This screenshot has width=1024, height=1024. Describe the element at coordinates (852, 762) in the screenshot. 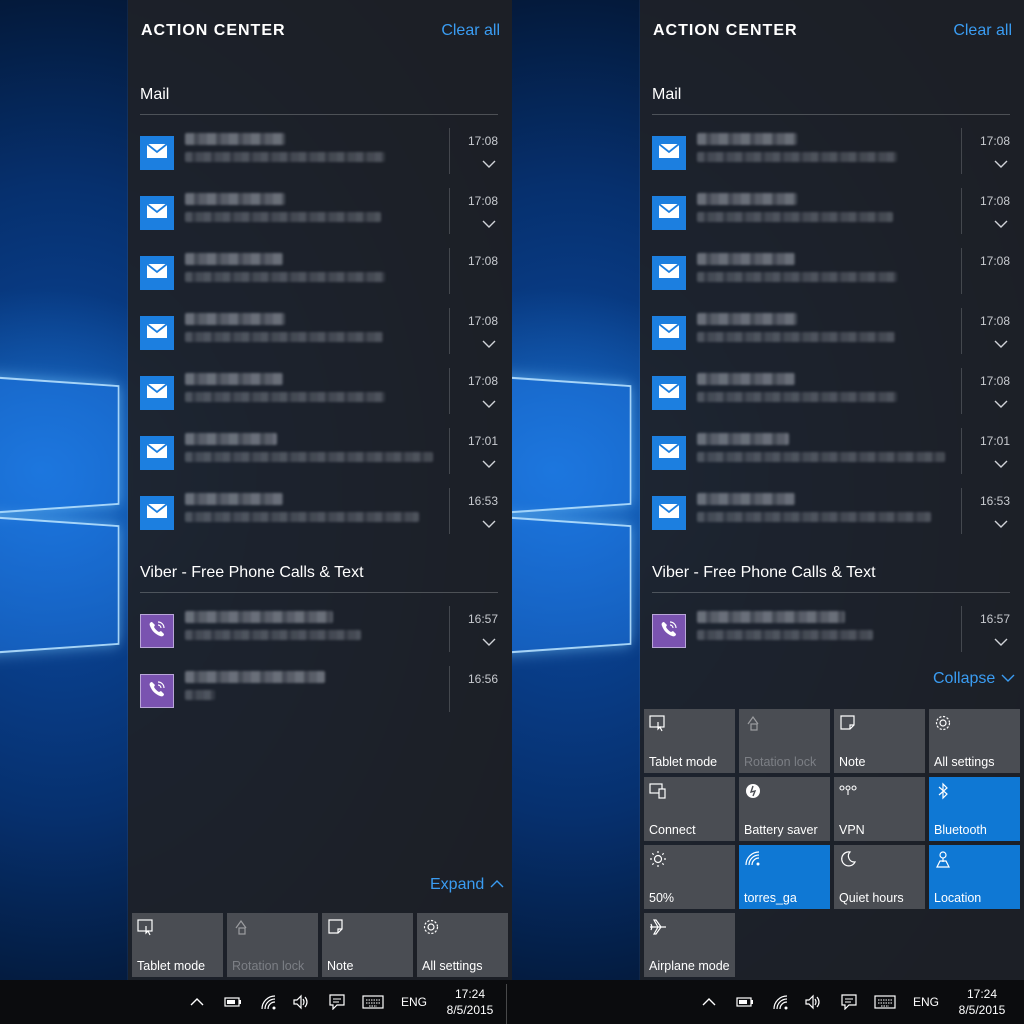

I see `quick-action-label: Note` at that location.